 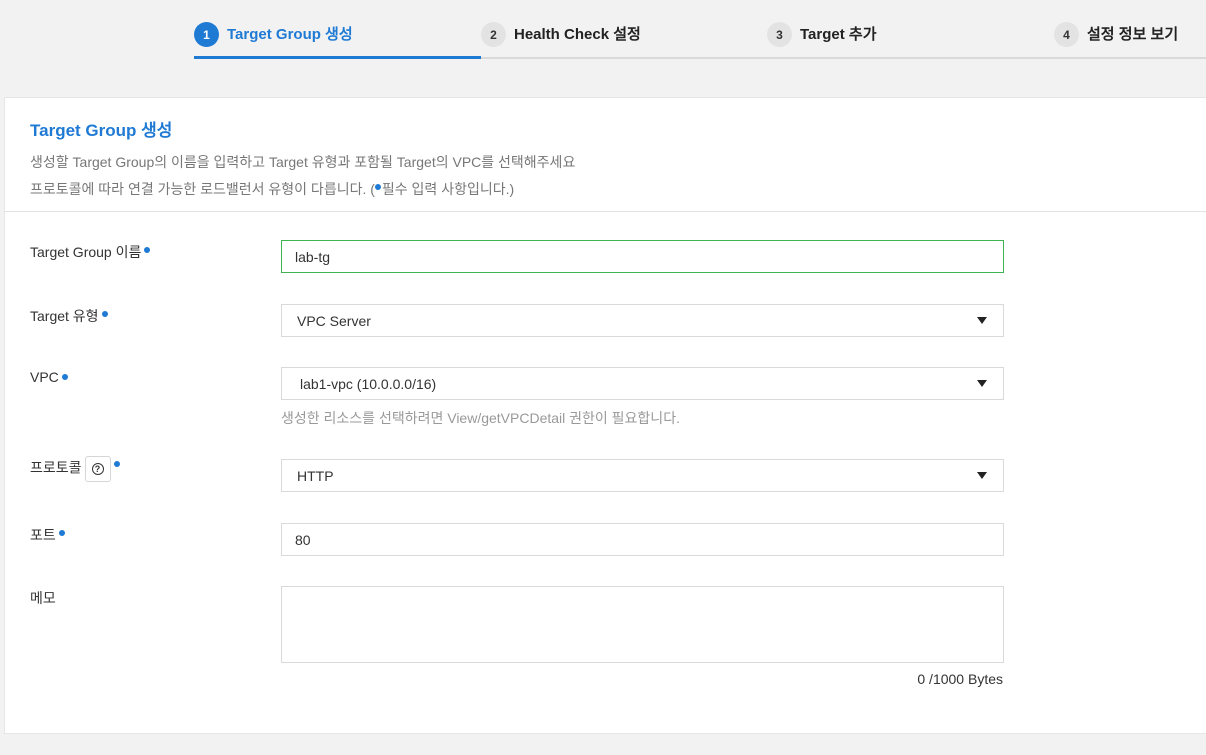 I want to click on memo-label: 메모, so click(x=43, y=598).